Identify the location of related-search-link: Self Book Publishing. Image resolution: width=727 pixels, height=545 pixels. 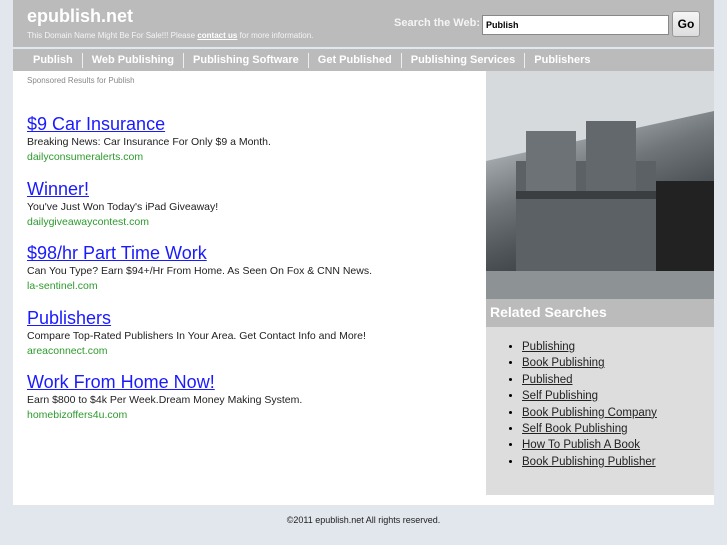
(574, 429).